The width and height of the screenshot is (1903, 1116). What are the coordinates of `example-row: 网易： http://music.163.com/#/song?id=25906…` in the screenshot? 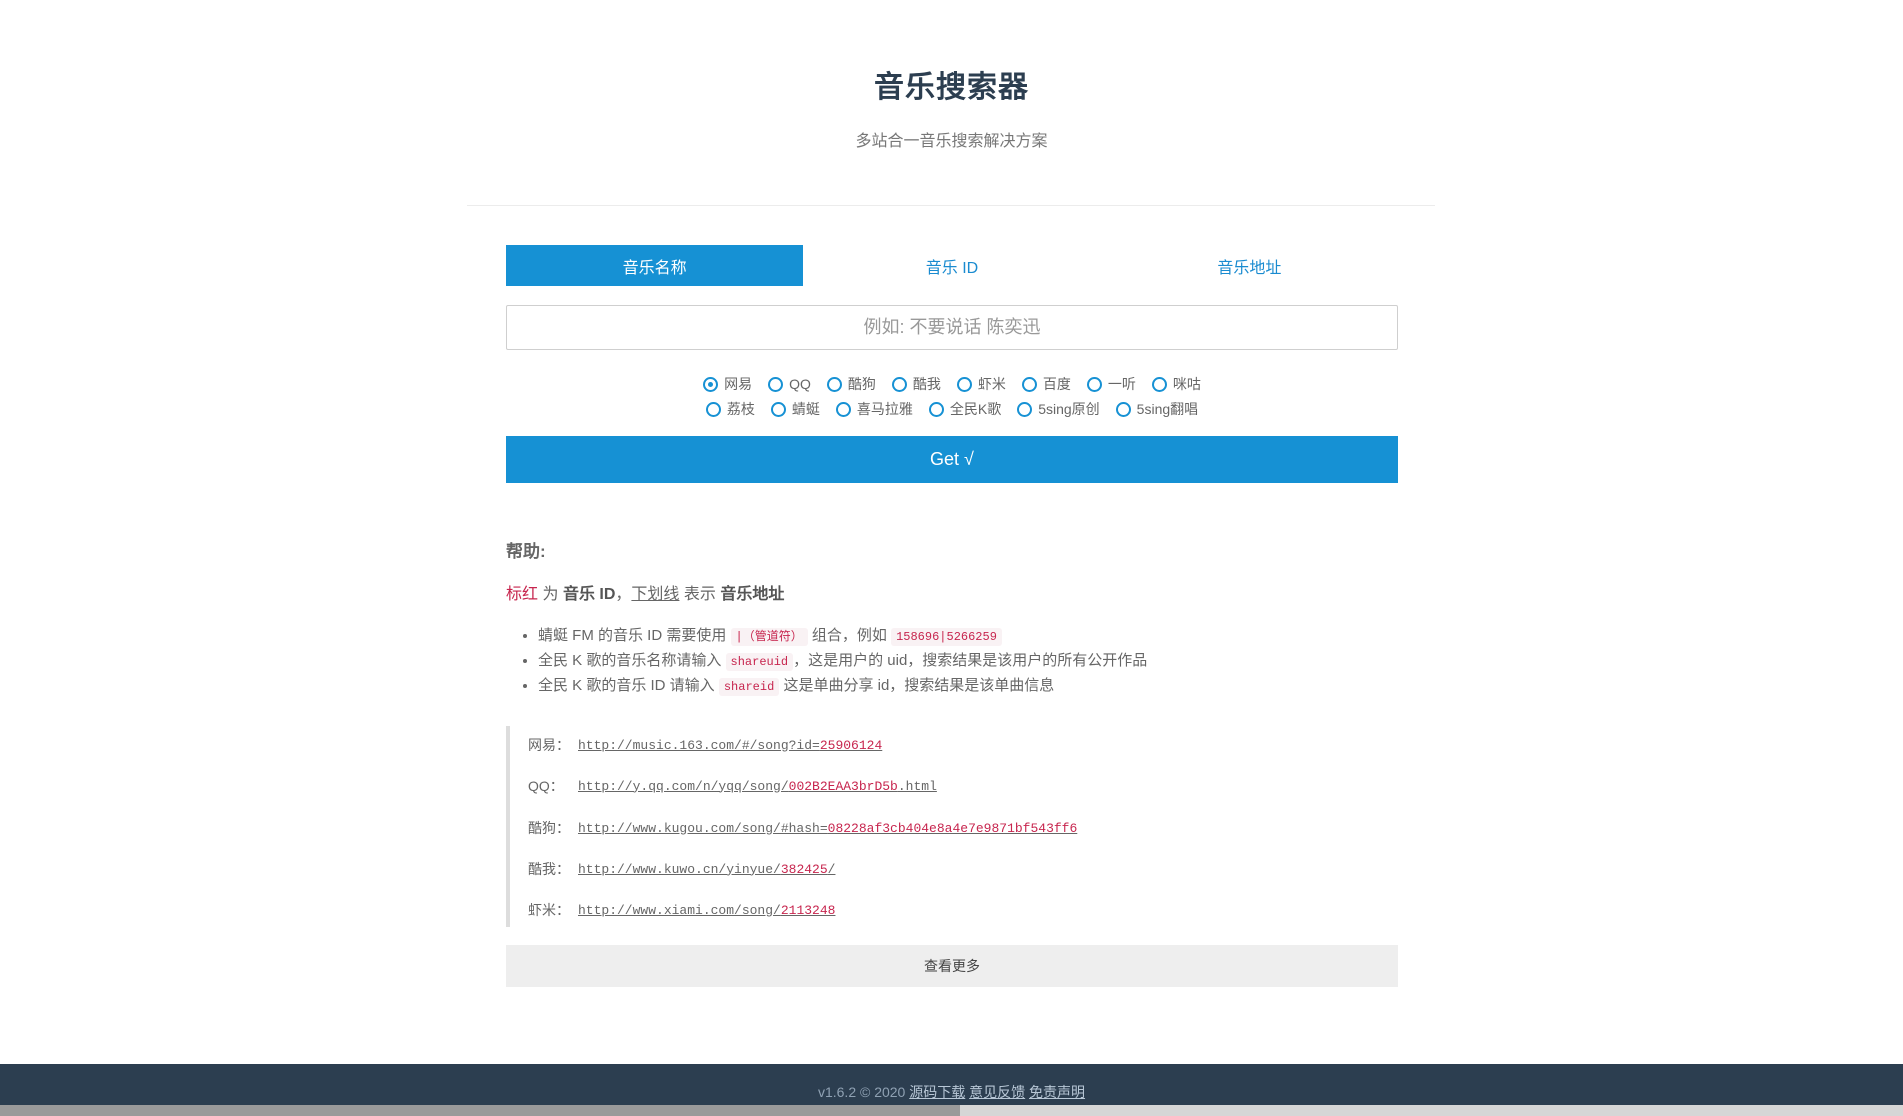 It's located at (705, 745).